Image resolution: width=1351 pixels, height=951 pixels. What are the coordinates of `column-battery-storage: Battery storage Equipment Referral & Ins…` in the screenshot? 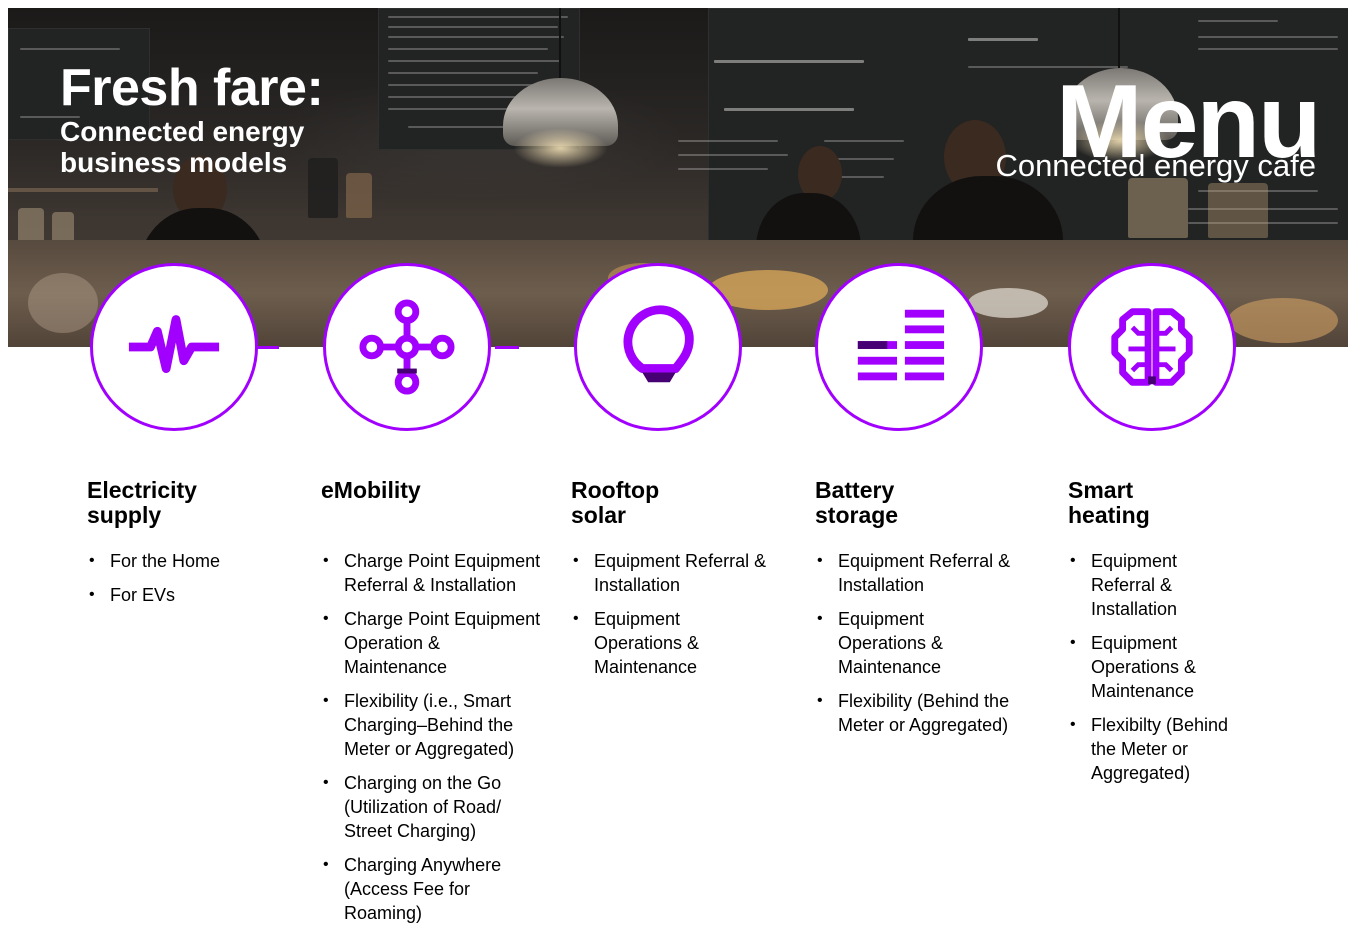 It's located at (920, 612).